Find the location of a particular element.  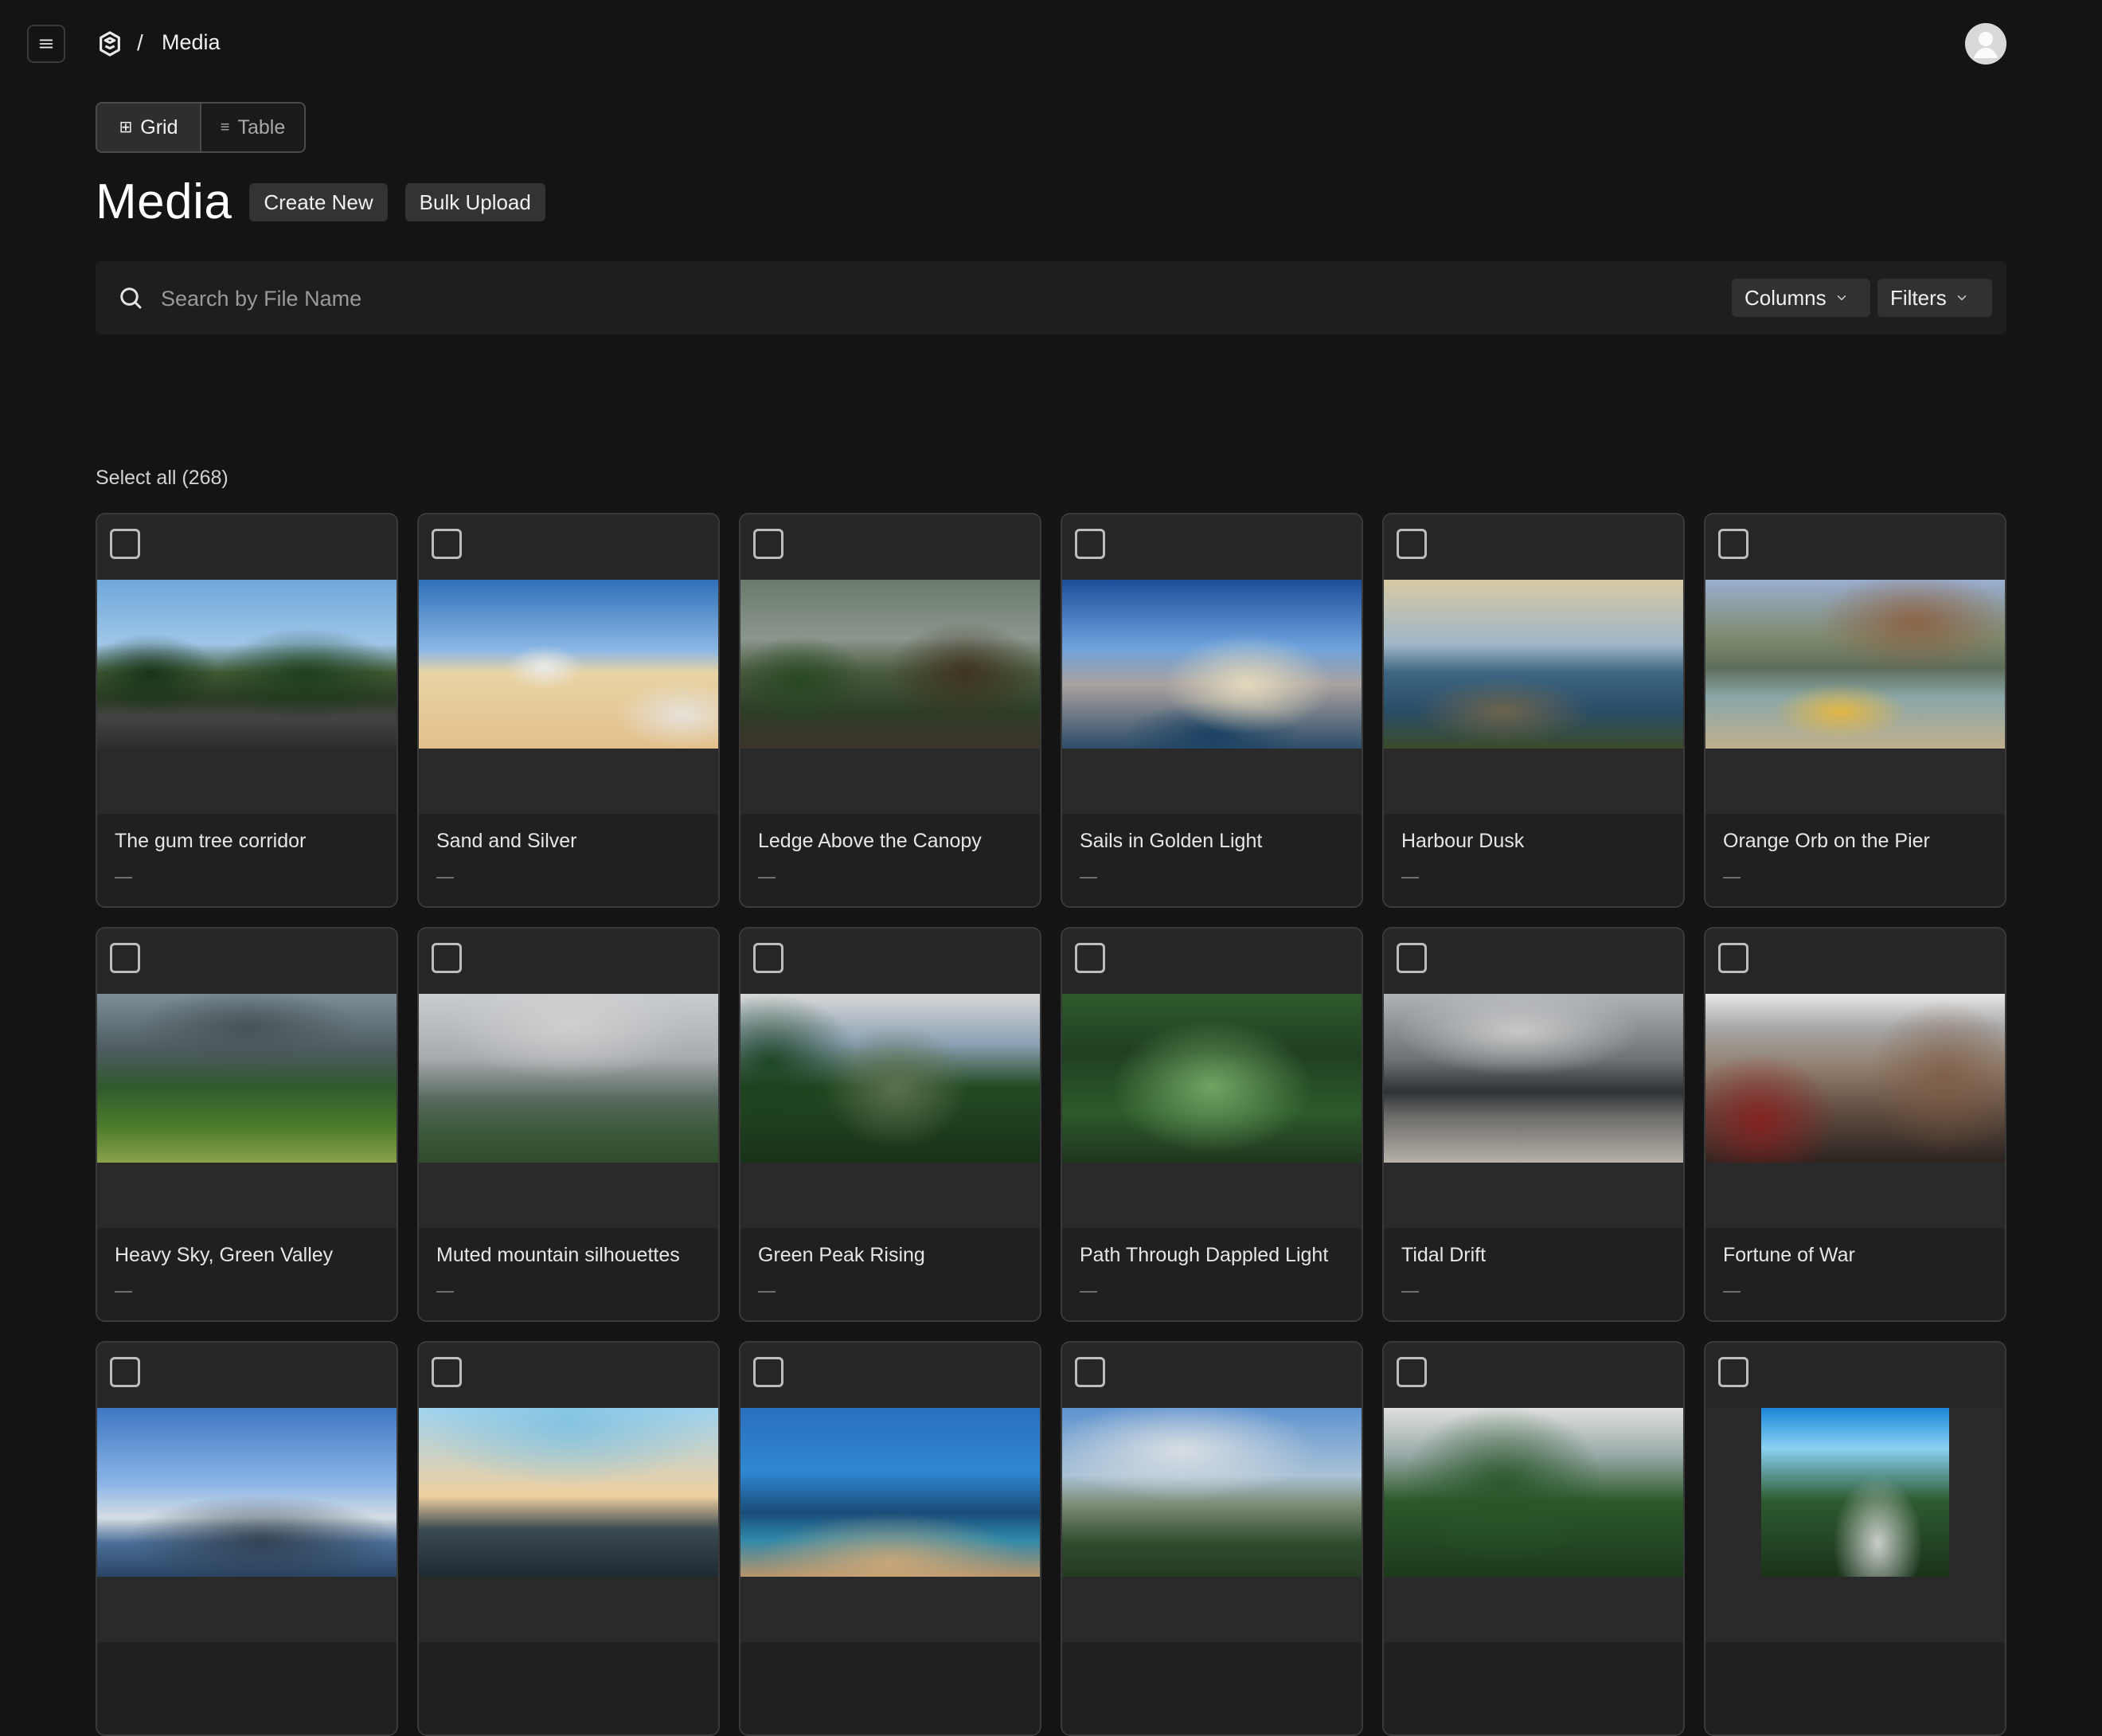

file-name: Heavy Sky, Green Valley is located at coordinates (224, 1255).